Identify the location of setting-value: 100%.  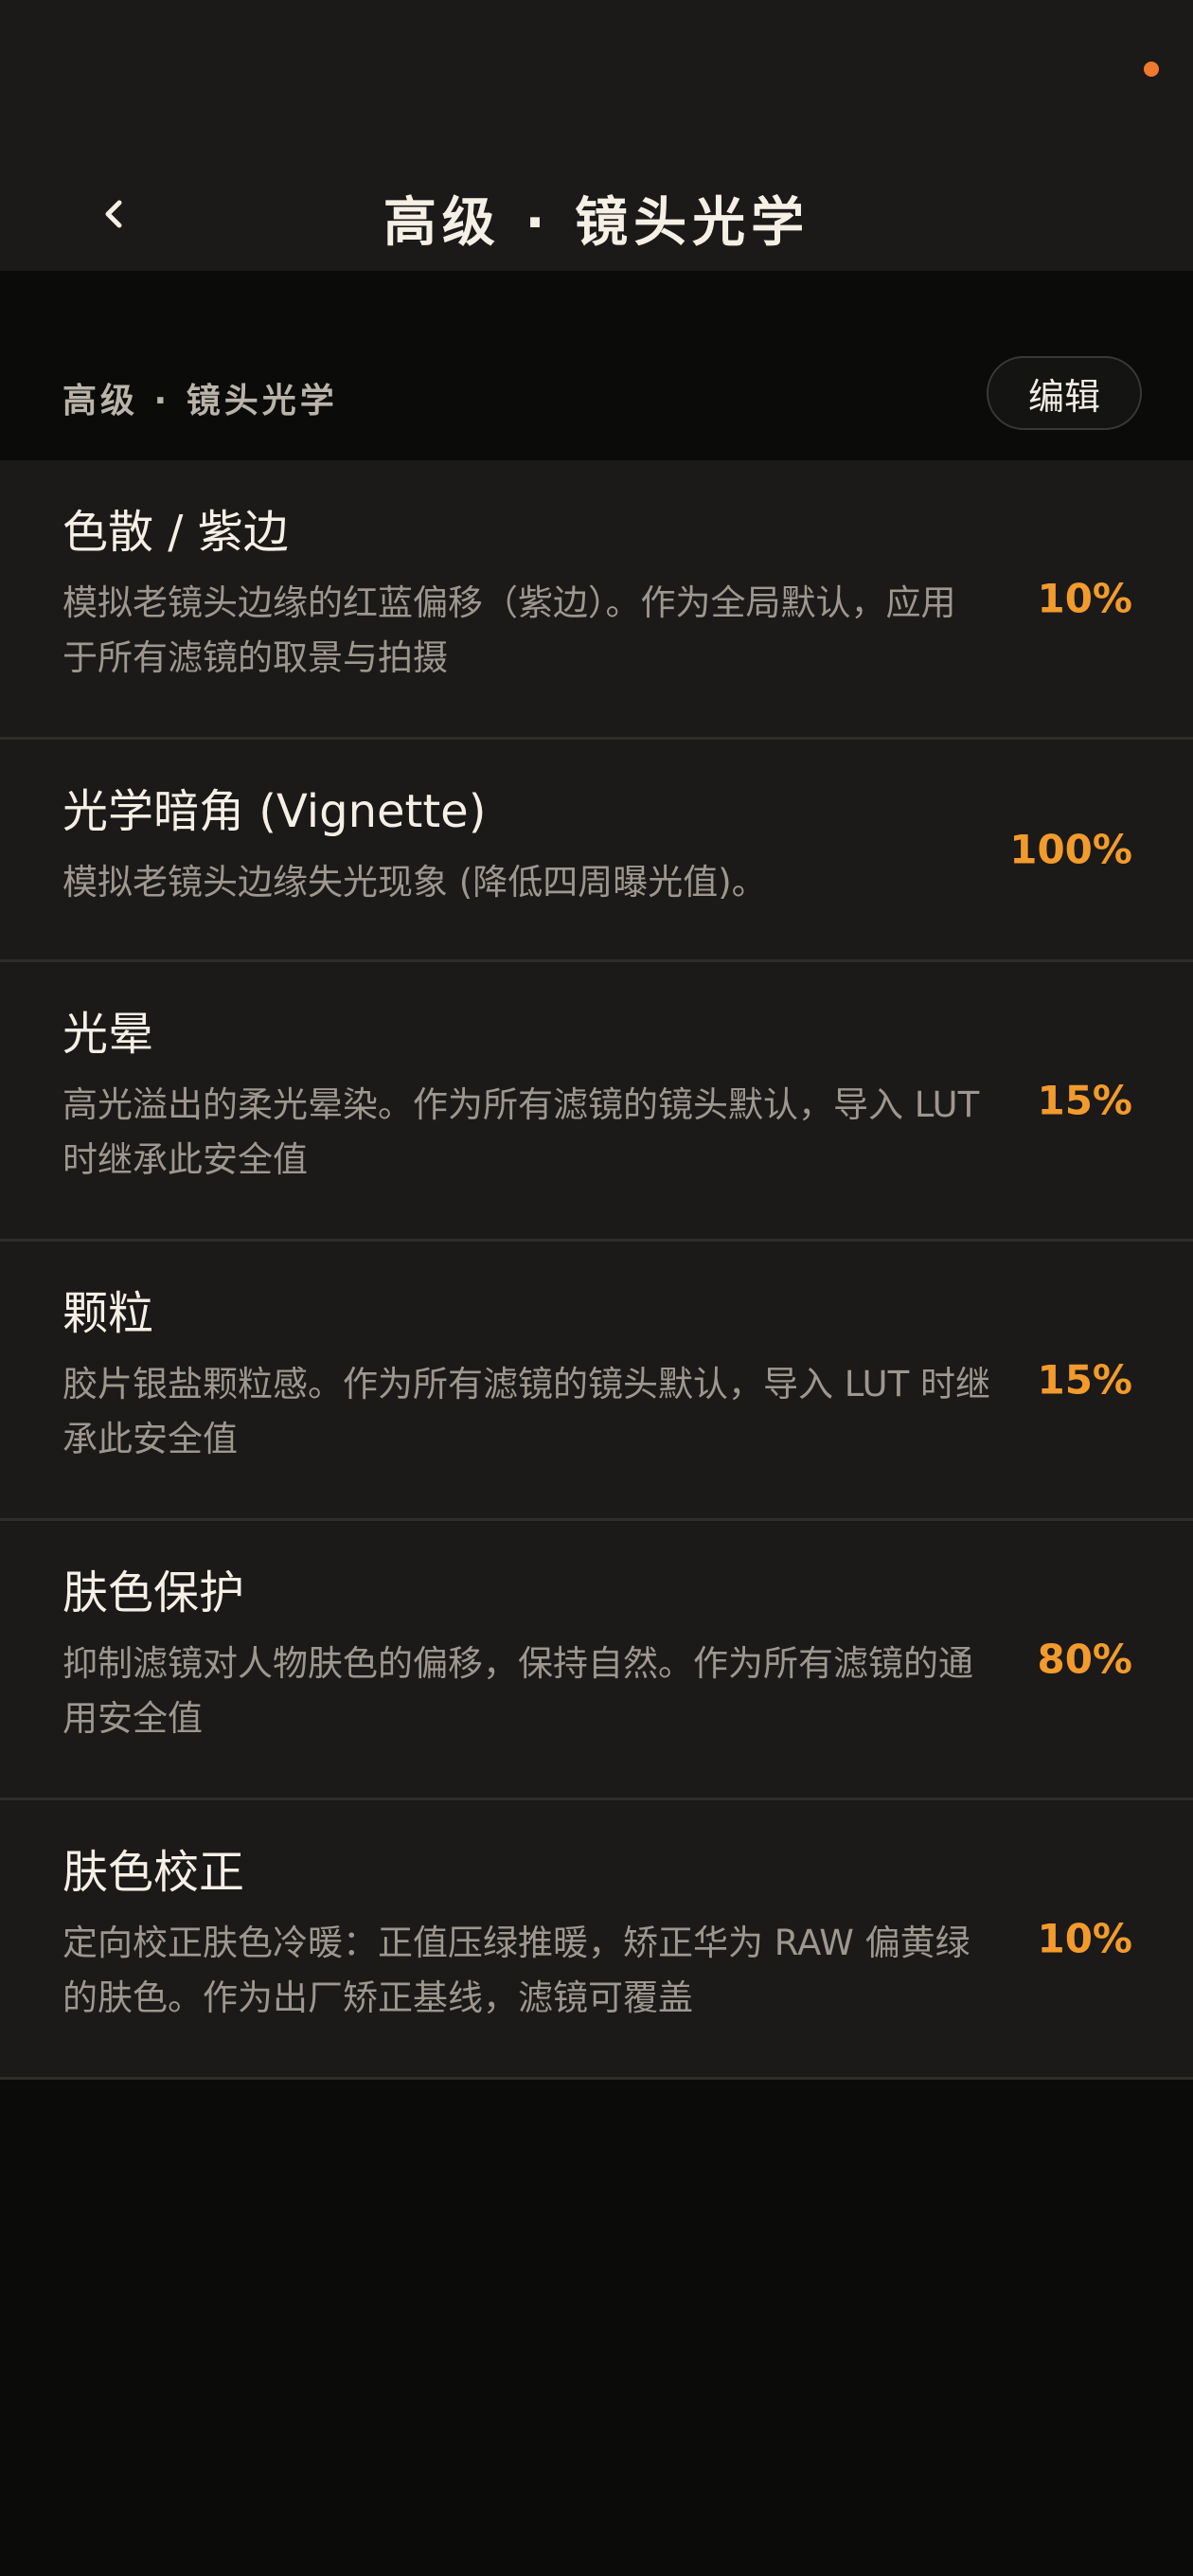
(1070, 849).